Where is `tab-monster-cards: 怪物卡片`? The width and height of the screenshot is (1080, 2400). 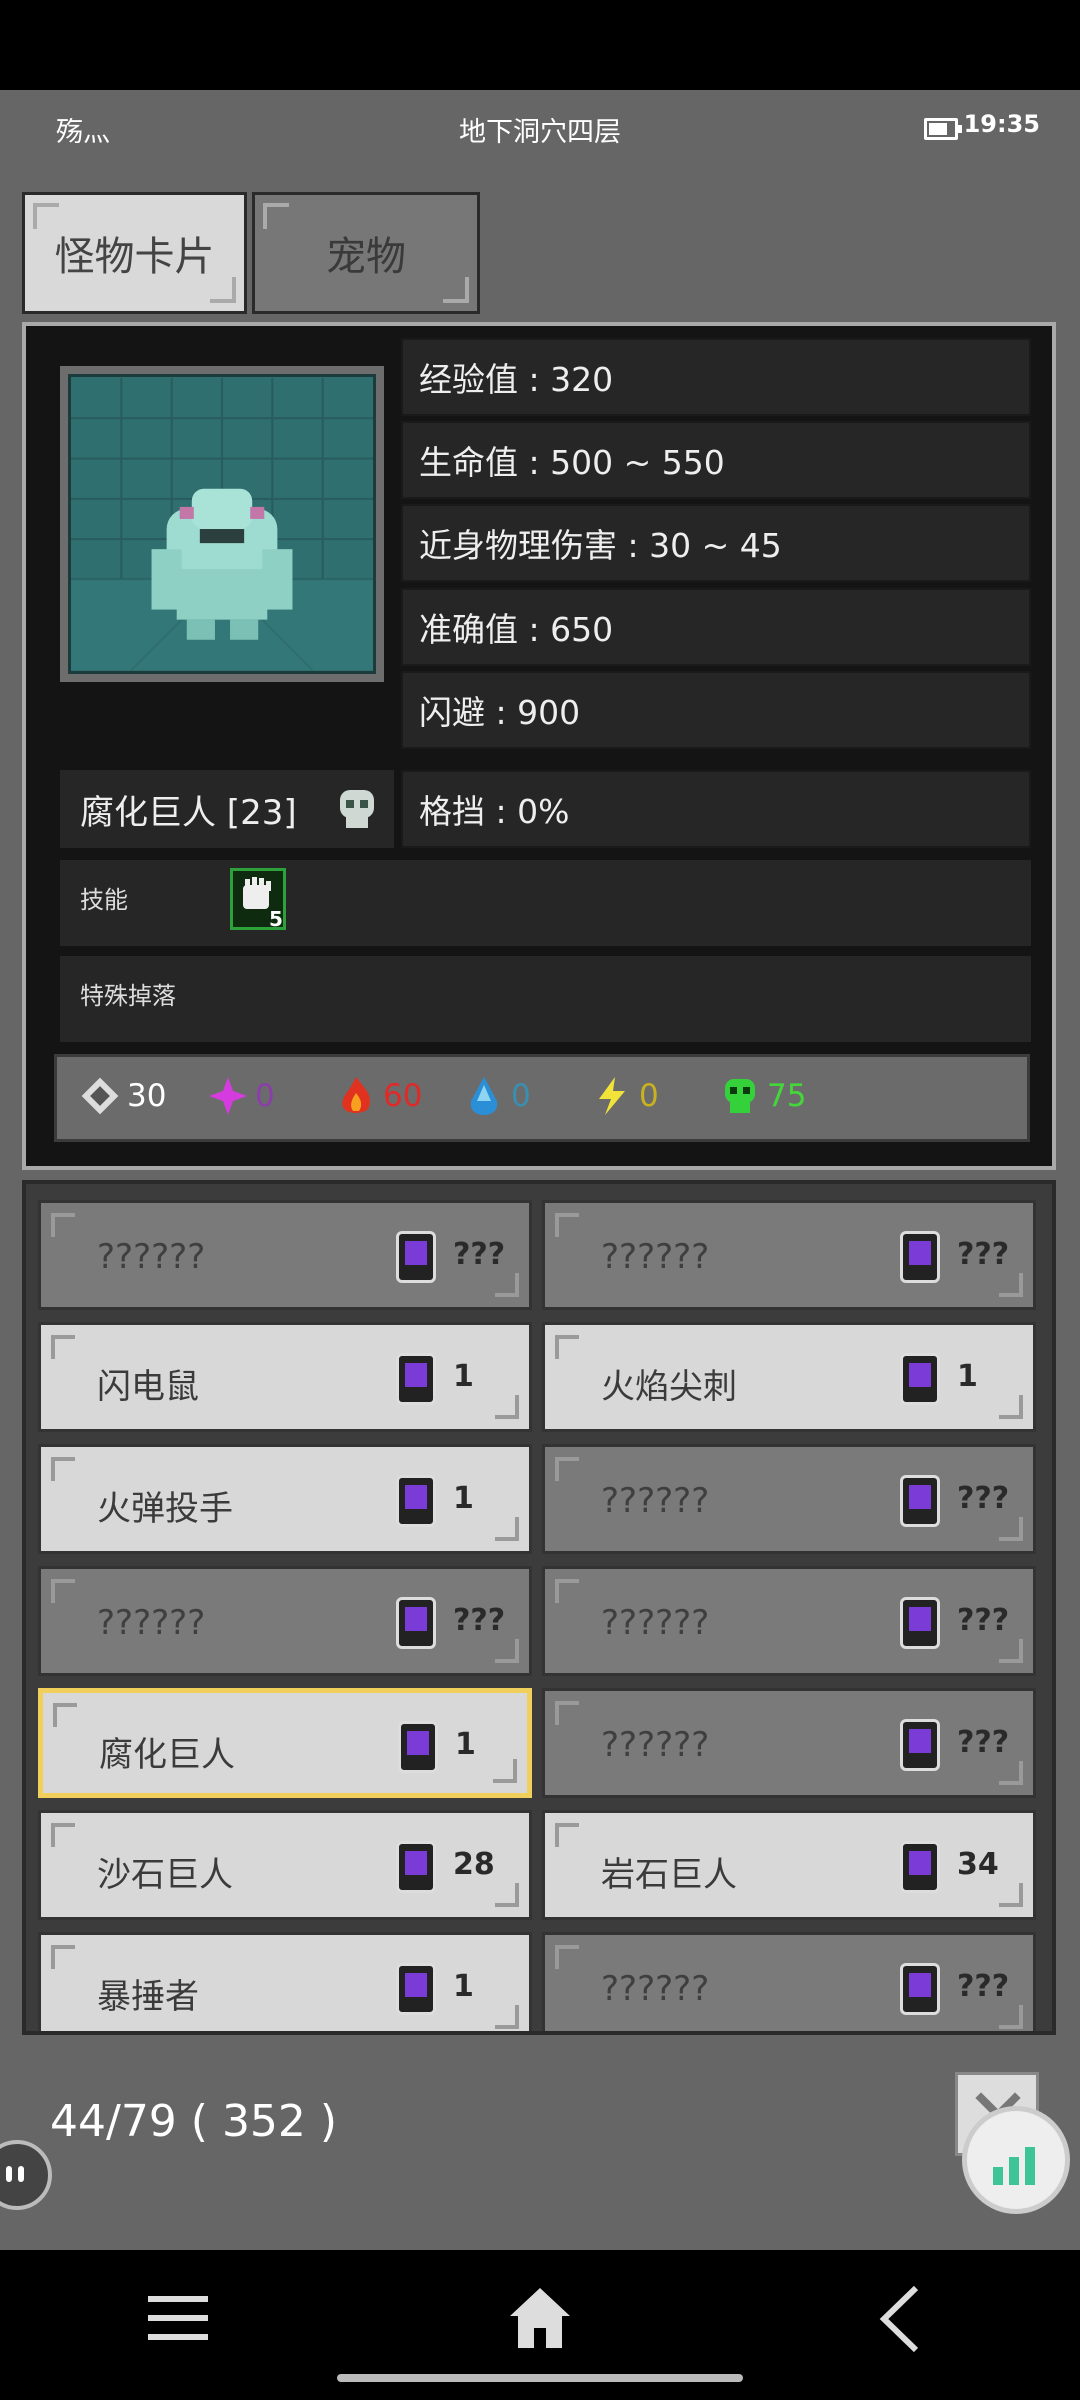
tab-monster-cards: 怪物卡片 is located at coordinates (134, 253).